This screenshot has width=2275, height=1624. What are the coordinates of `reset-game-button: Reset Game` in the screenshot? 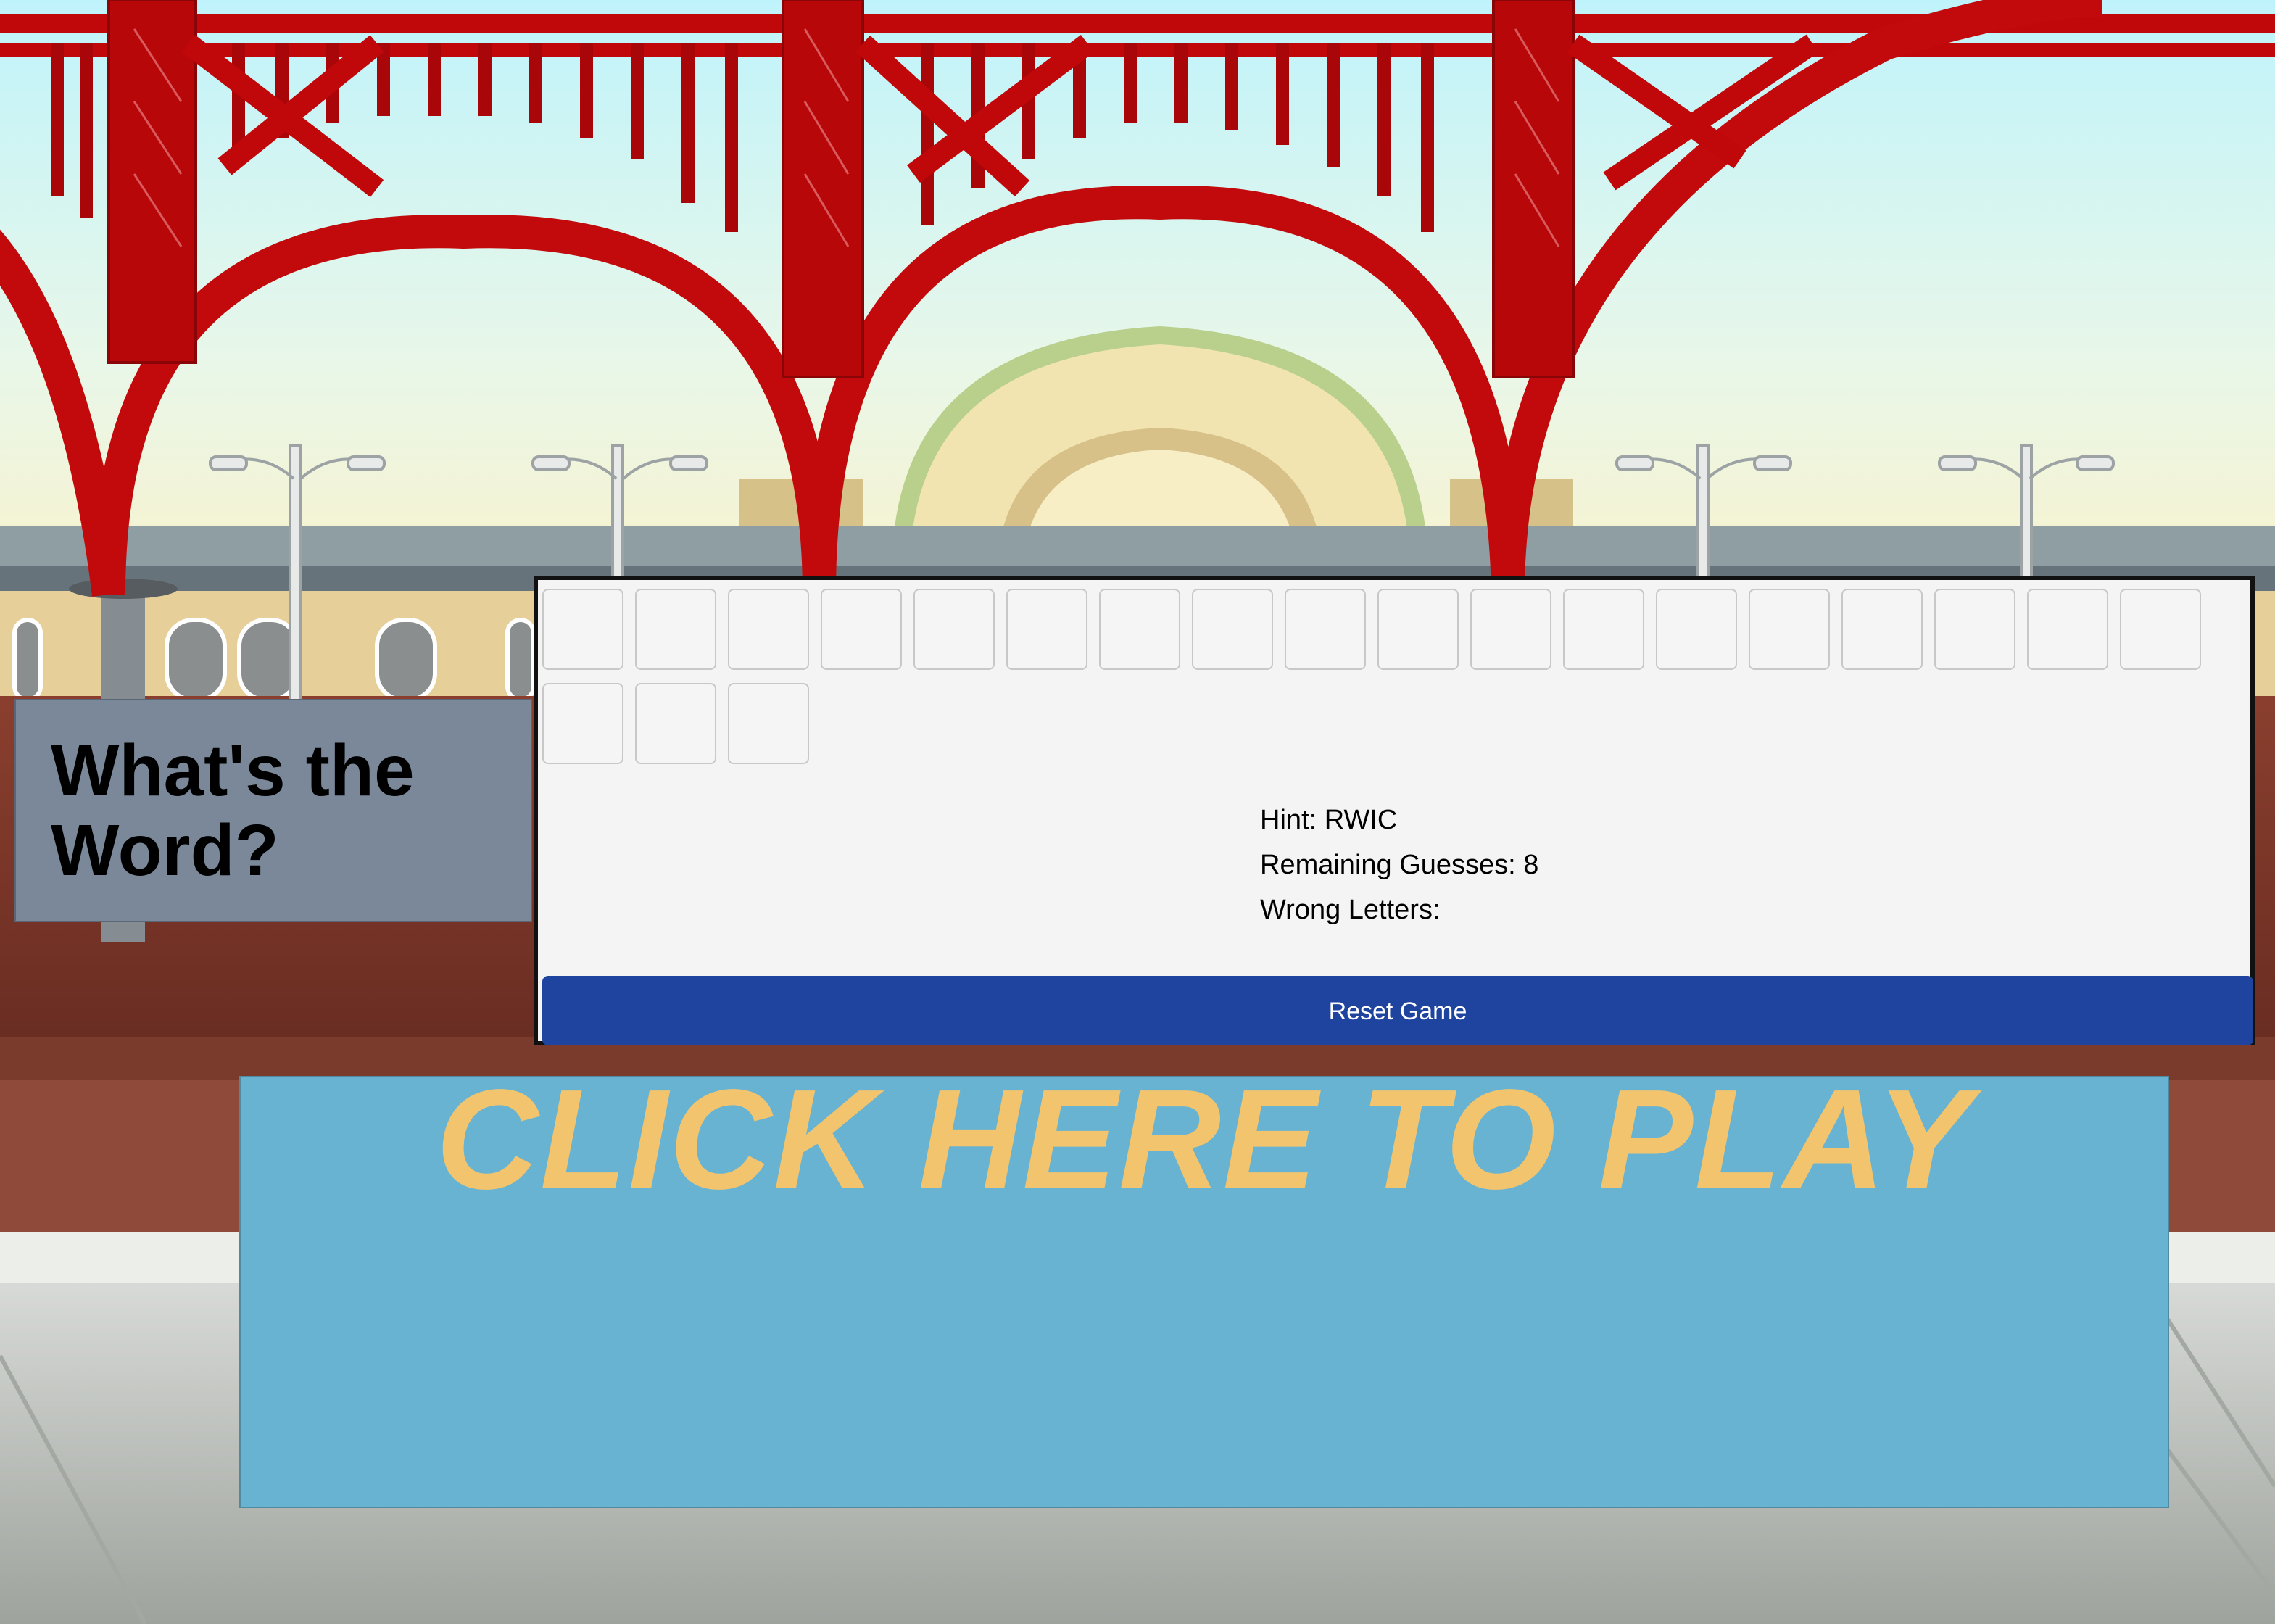 It's located at (1398, 1011).